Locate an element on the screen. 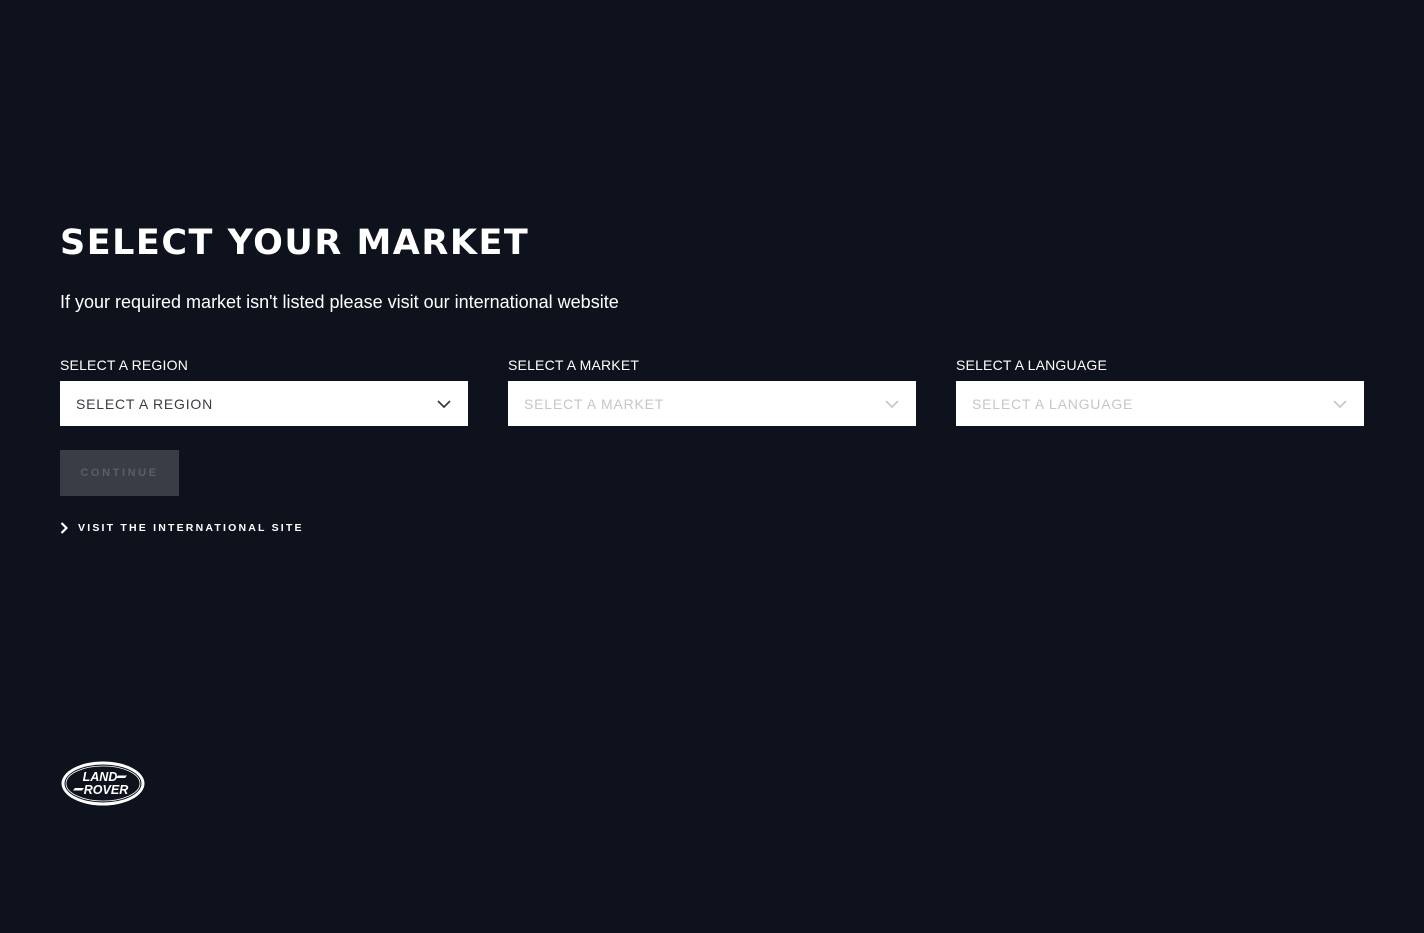 The image size is (1424, 933). region-select: SELECT A REGION is located at coordinates (264, 403).